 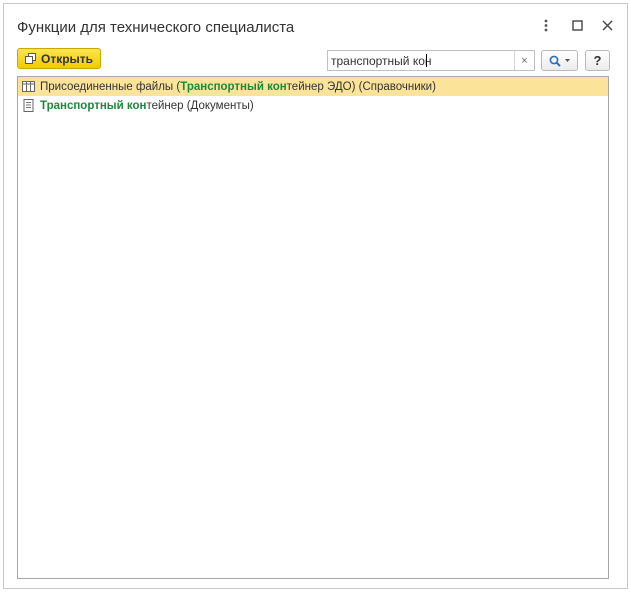 I want to click on search-button, so click(x=559, y=60).